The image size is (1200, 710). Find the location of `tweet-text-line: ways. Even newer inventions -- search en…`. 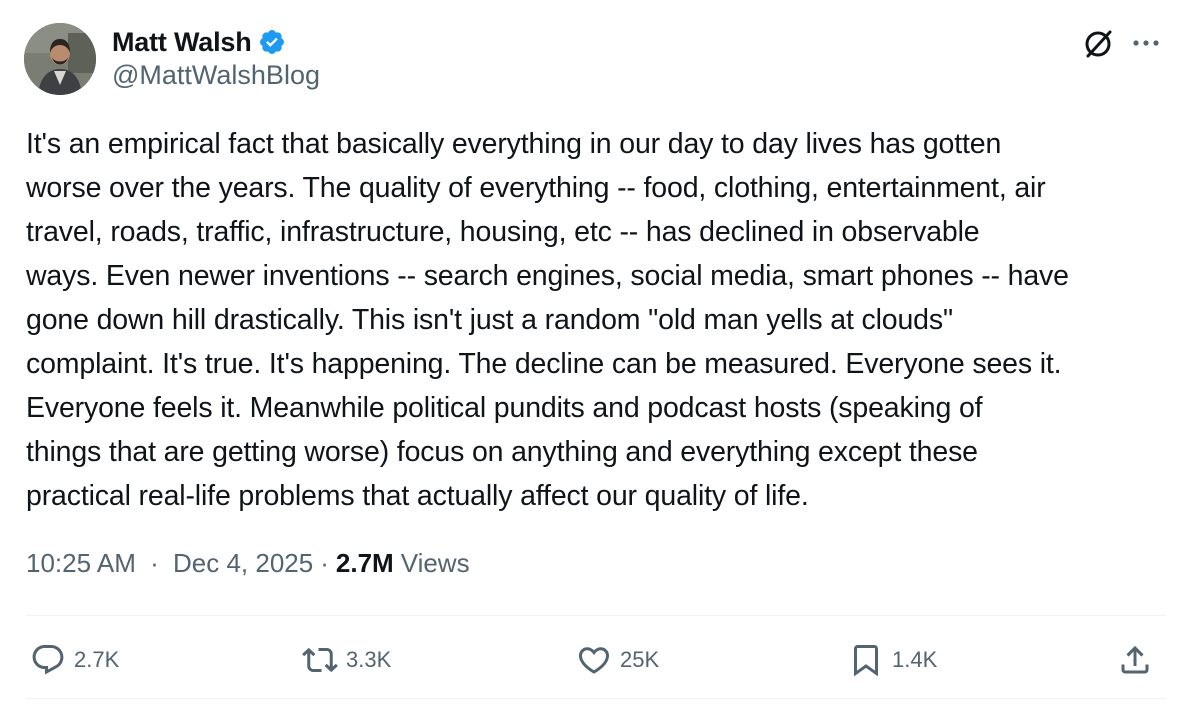

tweet-text-line: ways. Even newer inventions -- search en… is located at coordinates (547, 276).